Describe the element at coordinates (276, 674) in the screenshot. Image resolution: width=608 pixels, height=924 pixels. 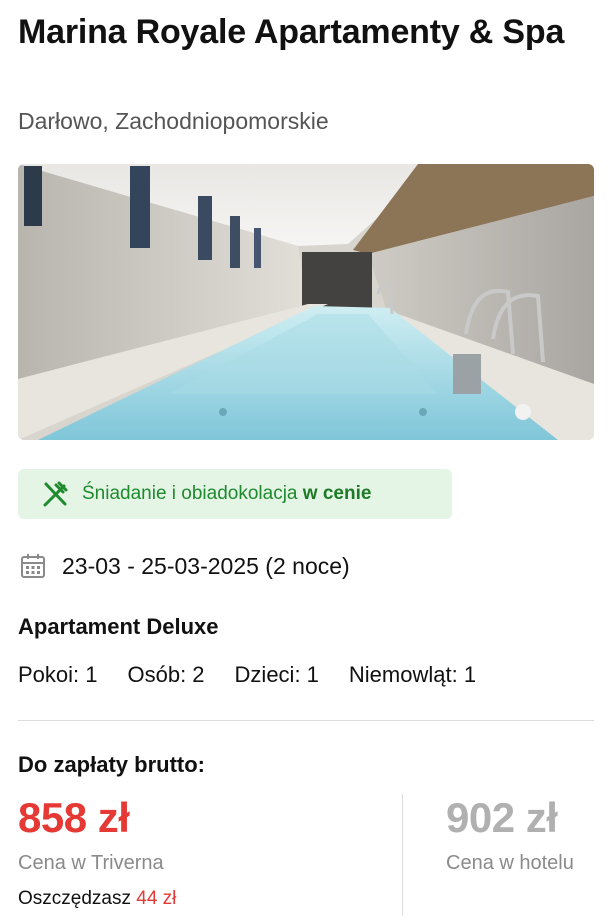
I see `children-count: Dzieci: 1` at that location.